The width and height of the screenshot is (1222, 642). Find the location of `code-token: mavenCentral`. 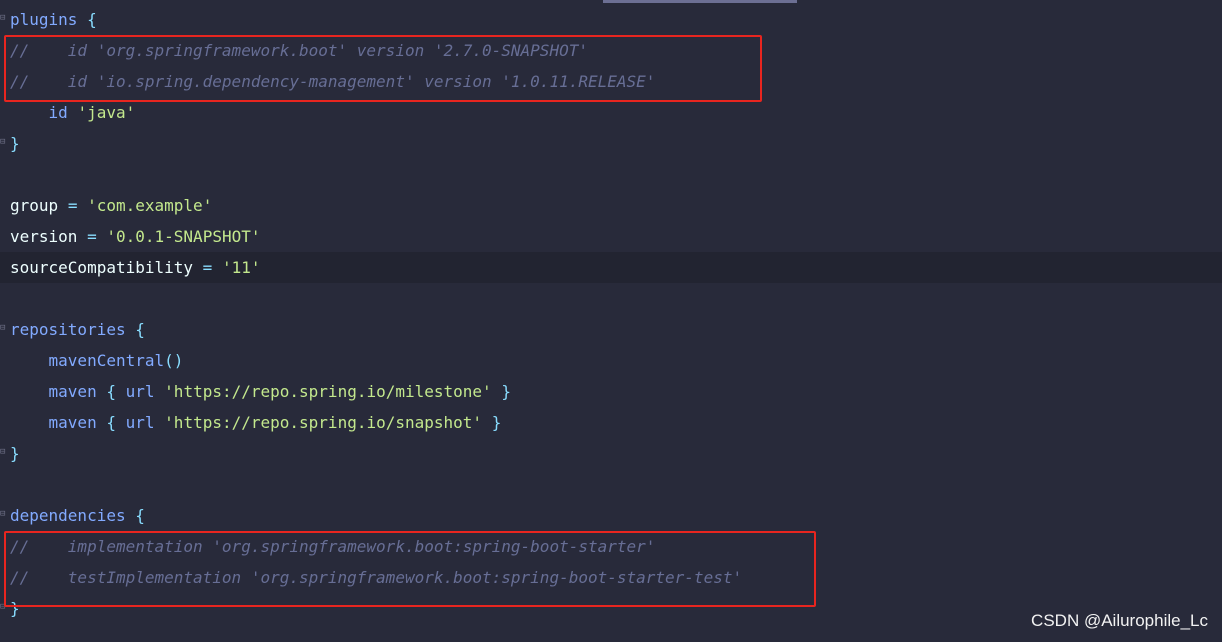

code-token: mavenCentral is located at coordinates (106, 360).